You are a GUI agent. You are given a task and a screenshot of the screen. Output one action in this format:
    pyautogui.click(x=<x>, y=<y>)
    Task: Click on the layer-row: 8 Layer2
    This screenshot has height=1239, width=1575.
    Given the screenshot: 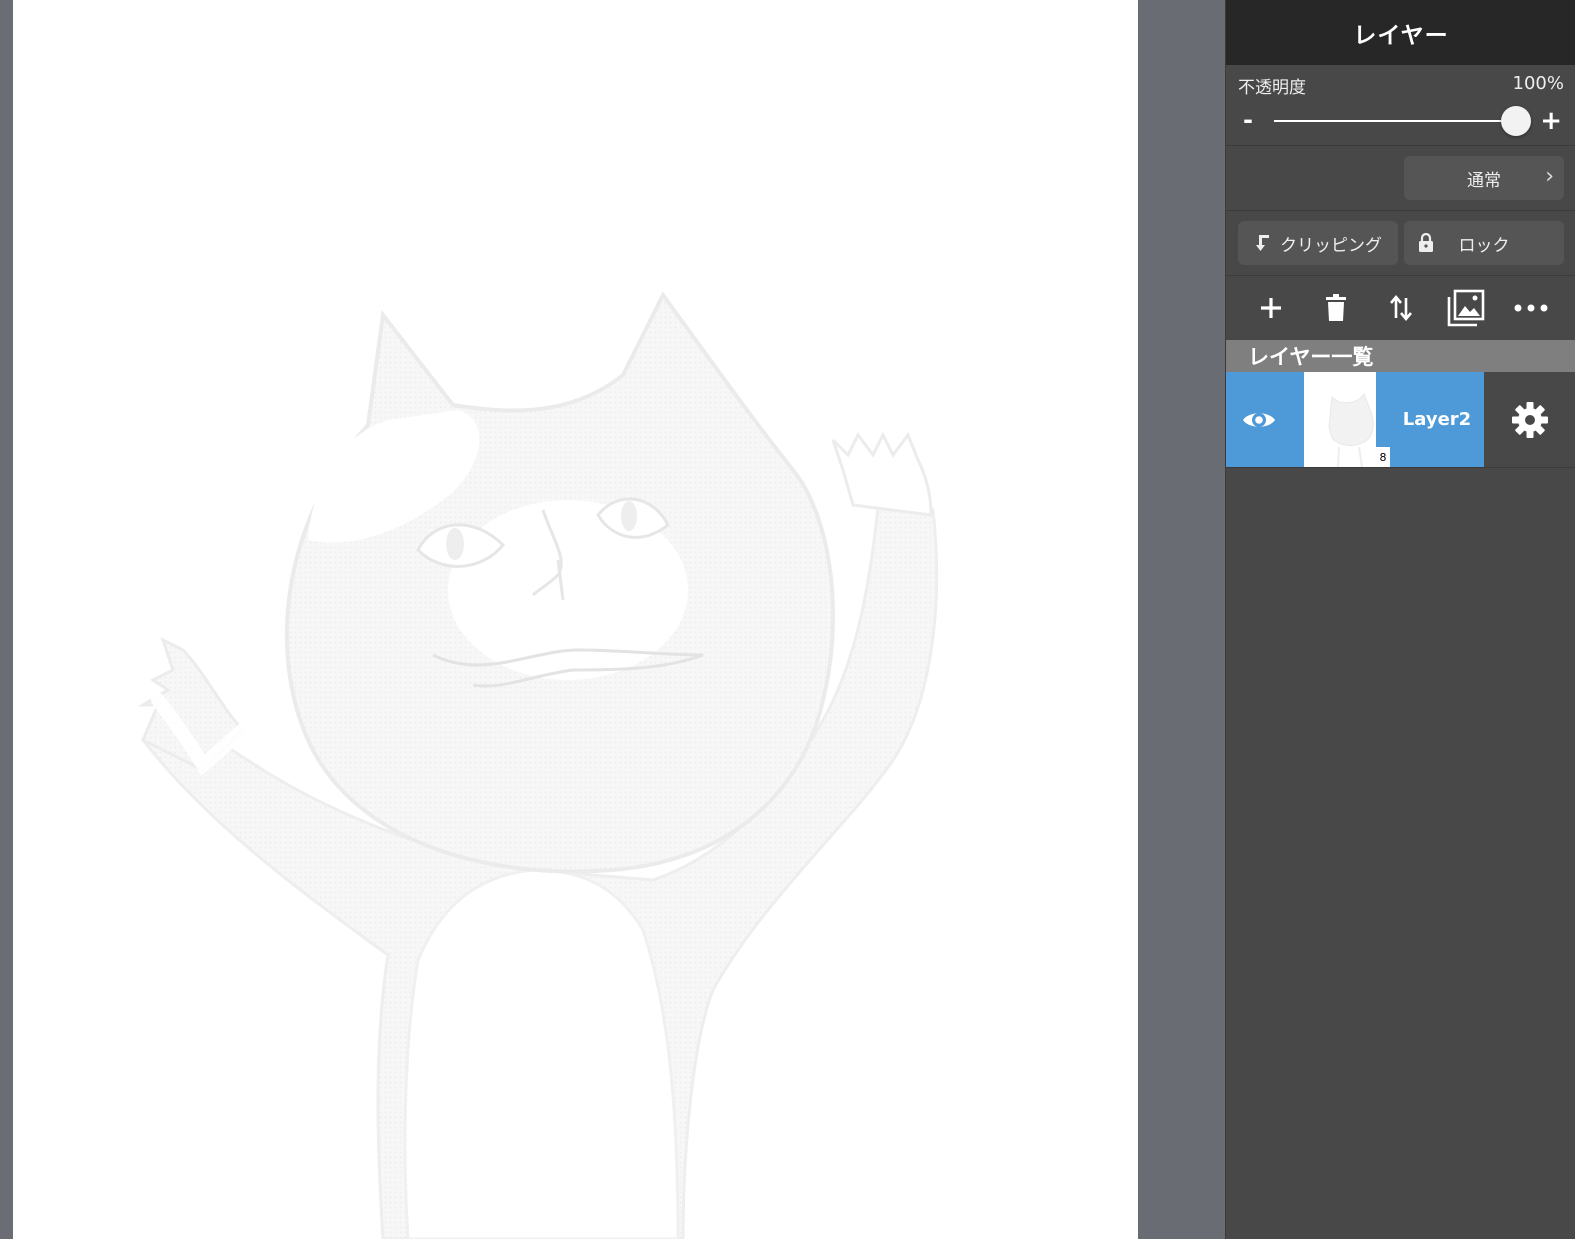 What is the action you would take?
    pyautogui.click(x=1400, y=420)
    